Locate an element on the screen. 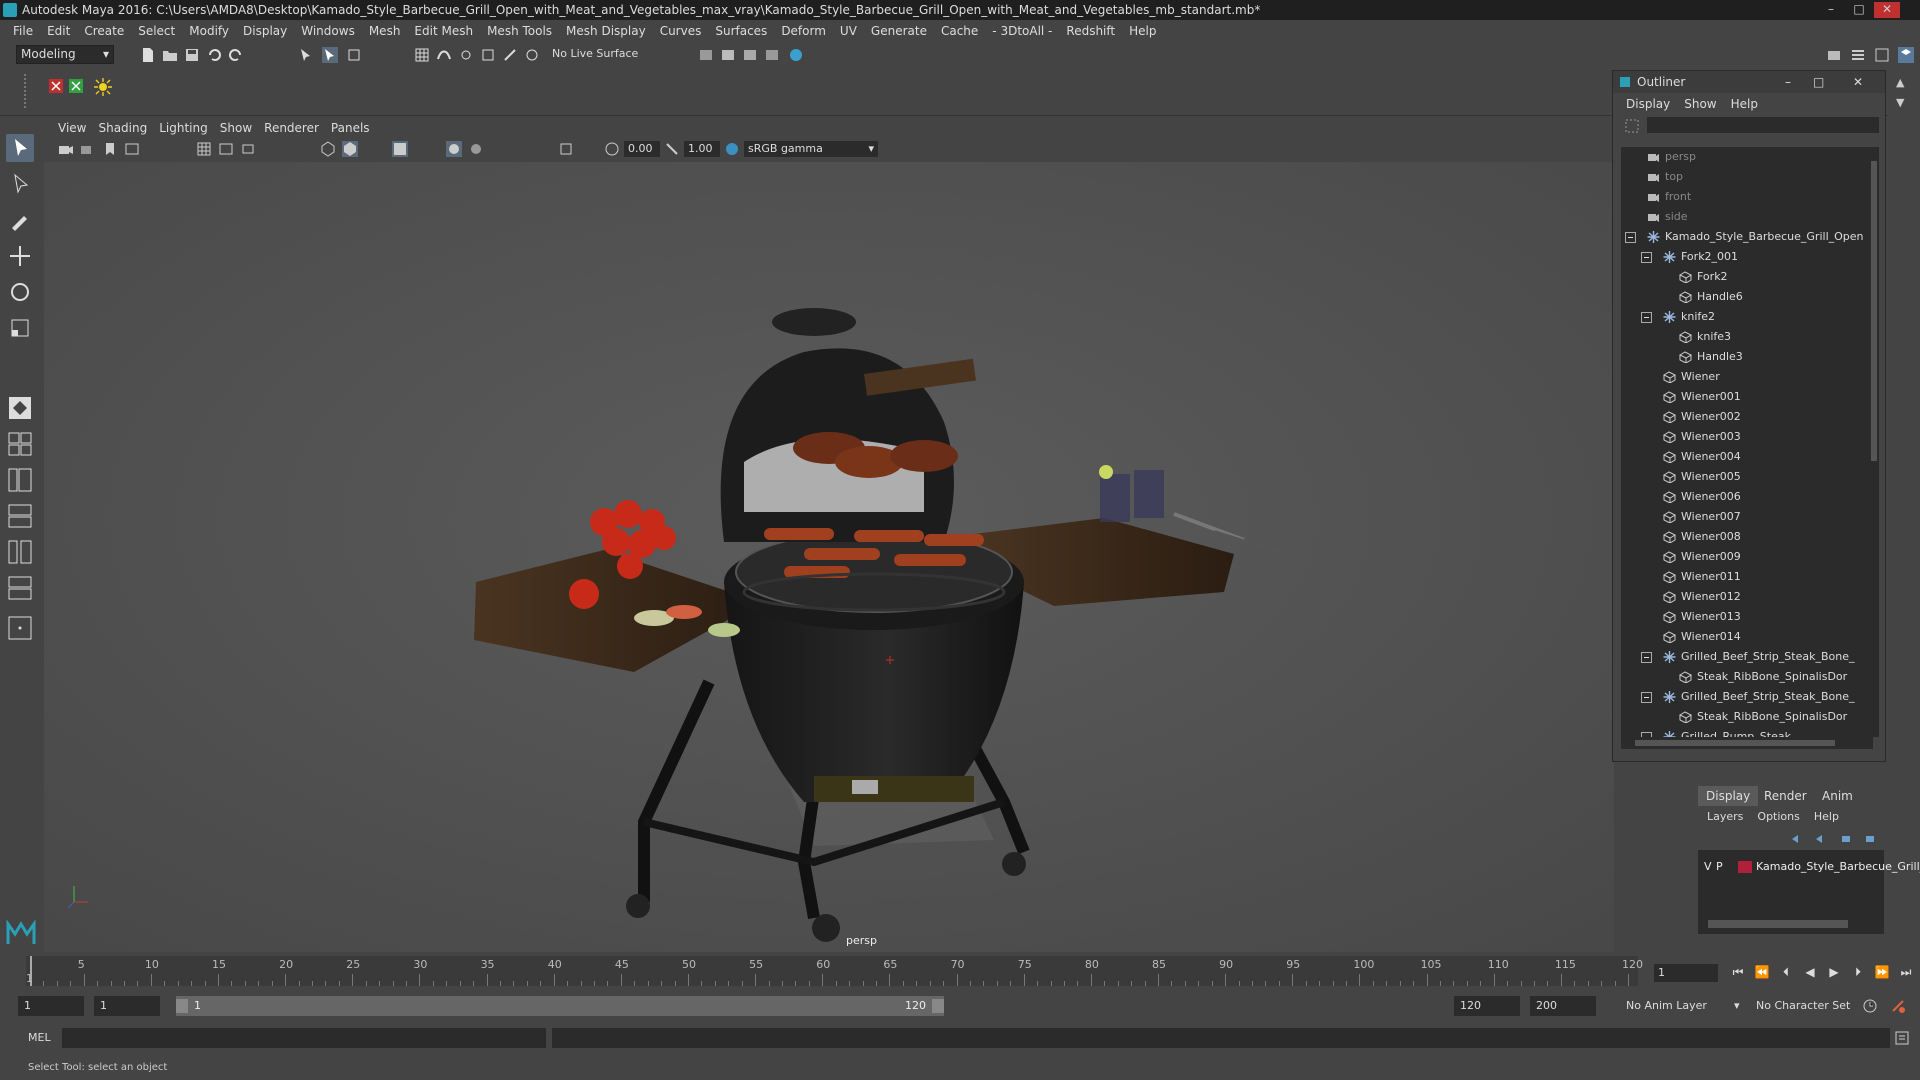  snap-grid-icon is located at coordinates (422, 55).